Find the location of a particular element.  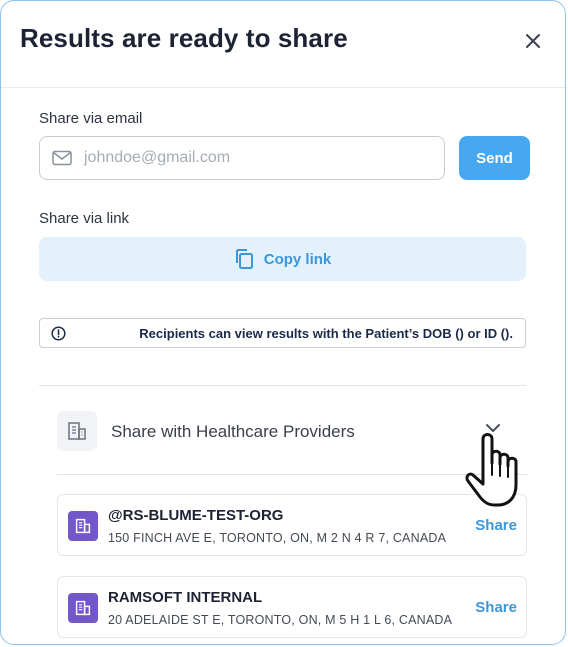

dialog-header: Results are ready to share is located at coordinates (283, 44).